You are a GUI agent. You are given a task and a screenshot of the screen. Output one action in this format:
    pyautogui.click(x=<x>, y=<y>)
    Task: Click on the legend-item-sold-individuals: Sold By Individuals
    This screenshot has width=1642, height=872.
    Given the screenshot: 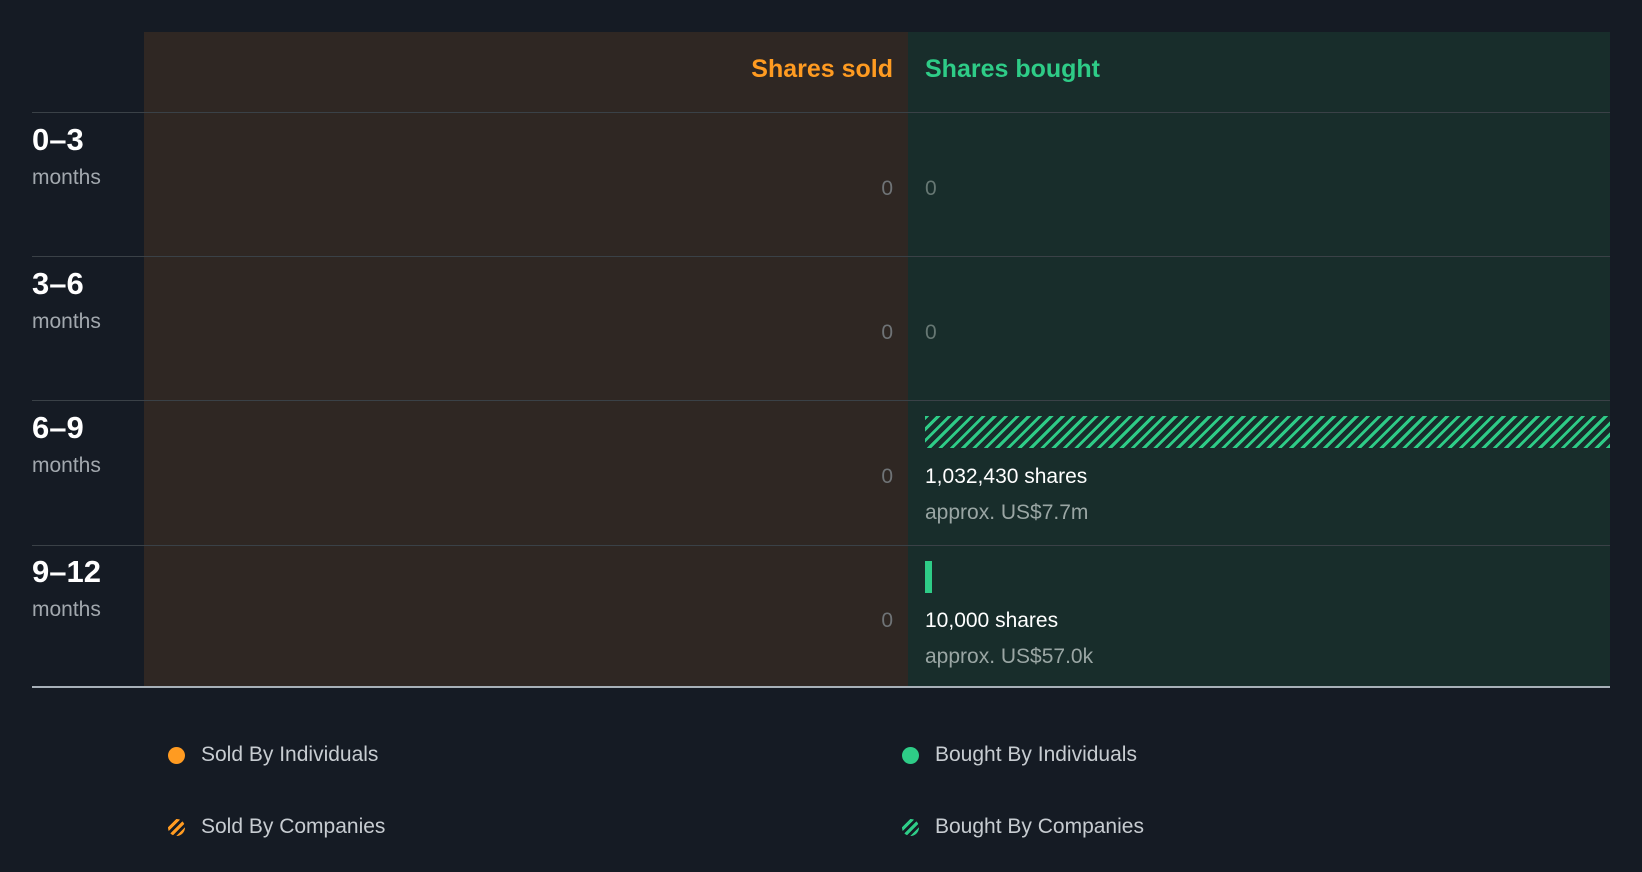 What is the action you would take?
    pyautogui.click(x=273, y=755)
    